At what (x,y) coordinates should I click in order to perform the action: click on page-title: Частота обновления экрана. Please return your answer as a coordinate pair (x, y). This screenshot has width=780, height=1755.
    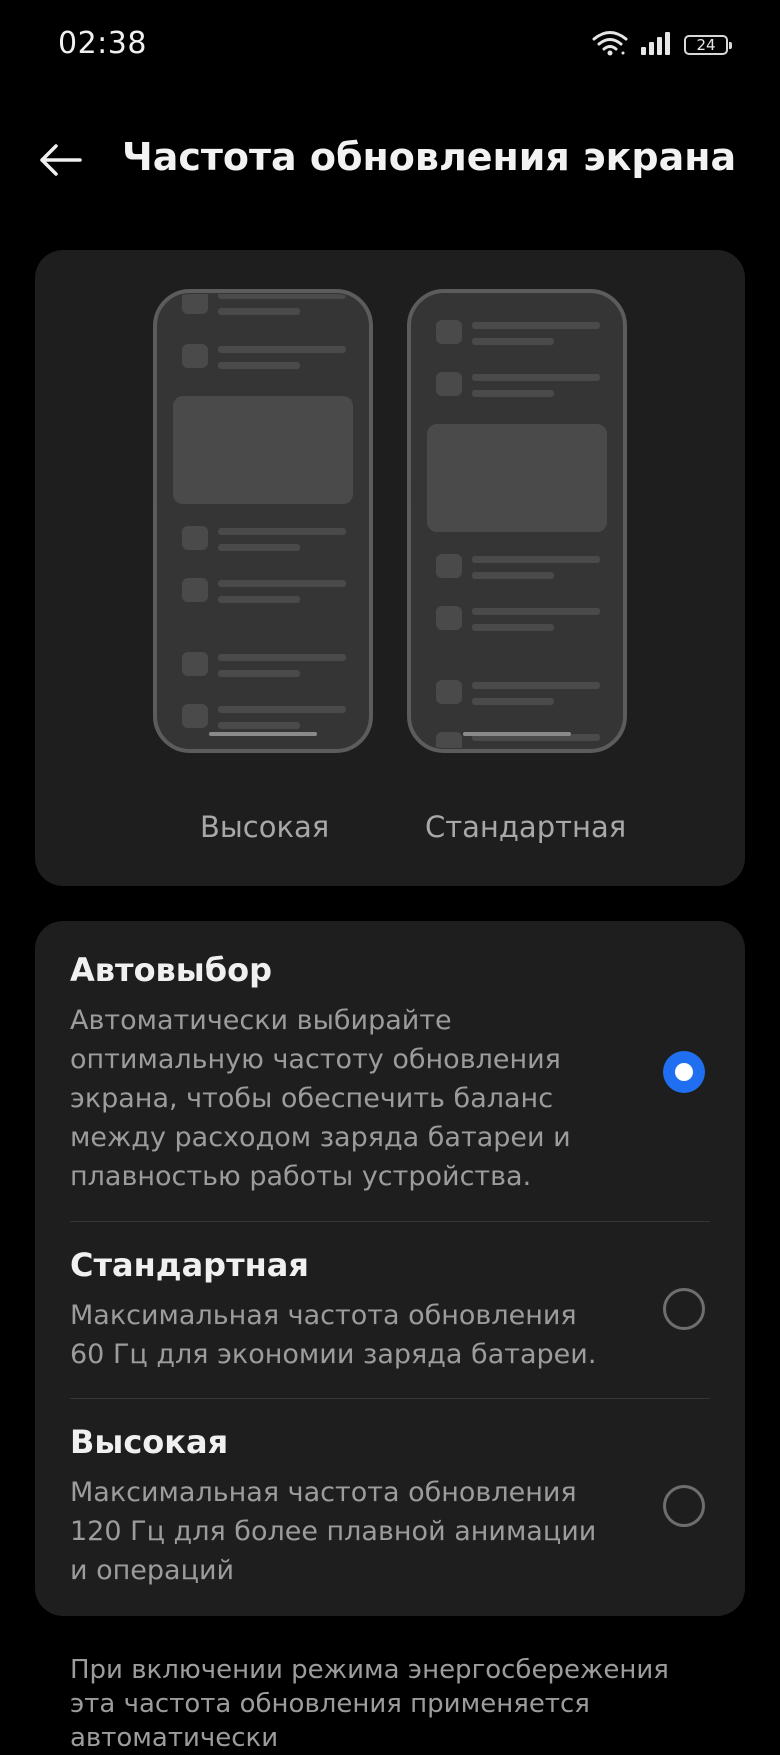
    Looking at the image, I should click on (429, 157).